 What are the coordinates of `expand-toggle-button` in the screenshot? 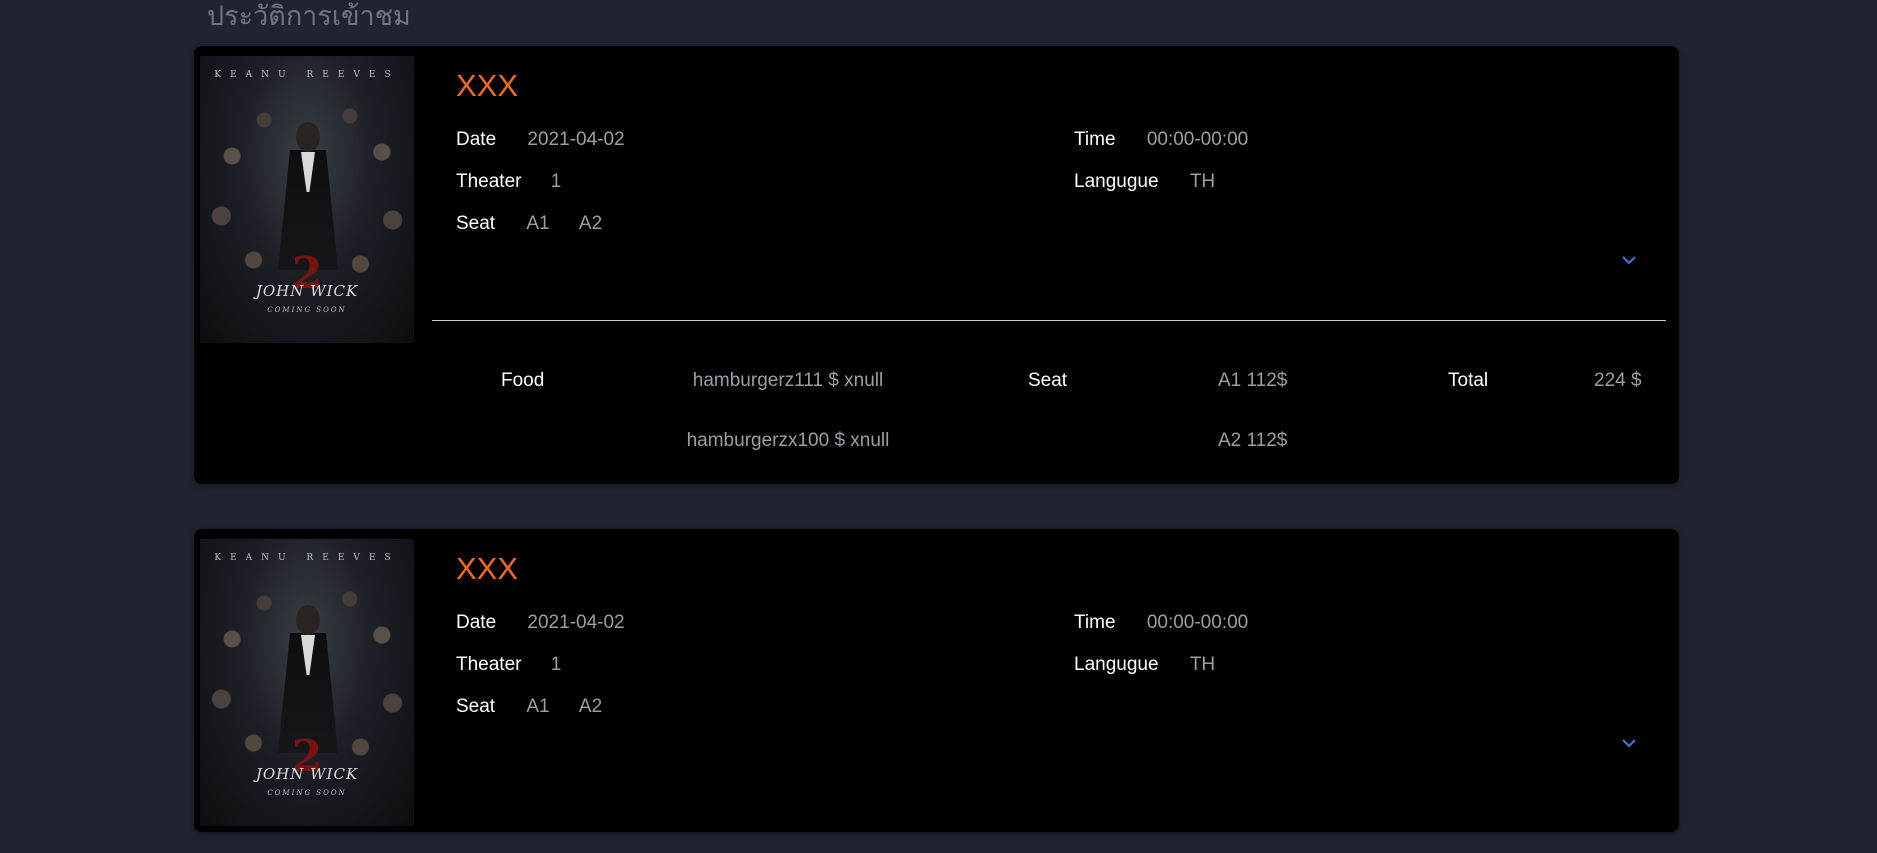 It's located at (1629, 743).